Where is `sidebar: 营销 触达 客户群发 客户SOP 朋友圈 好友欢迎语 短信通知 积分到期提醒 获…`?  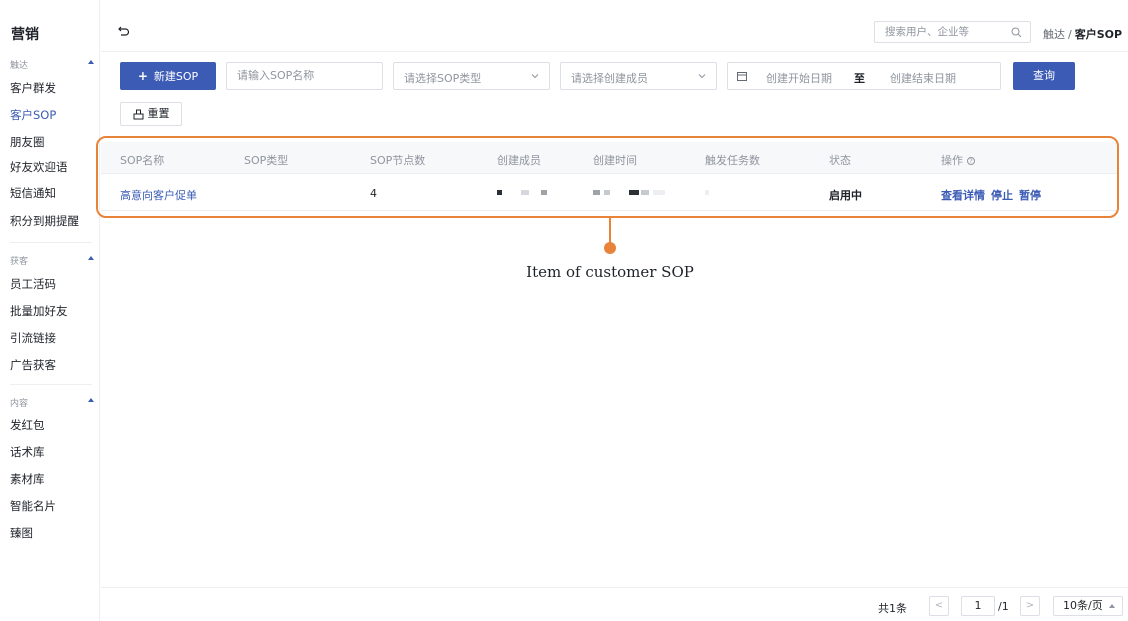 sidebar: 营销 触达 客户群发 客户SOP 朋友圈 好友欢迎语 短信通知 积分到期提醒 获… is located at coordinates (50, 310).